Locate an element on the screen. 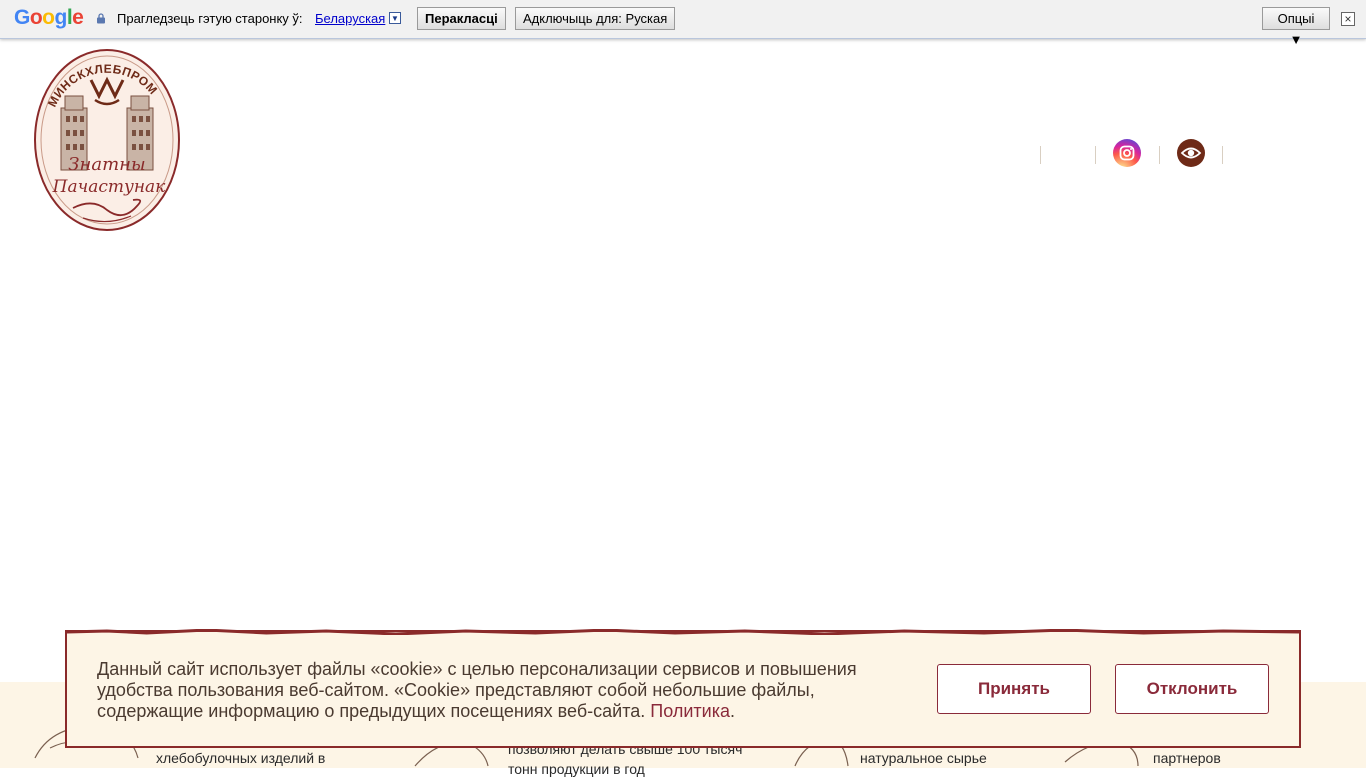 Image resolution: width=1366 pixels, height=778 pixels. lock-icon is located at coordinates (101, 18).